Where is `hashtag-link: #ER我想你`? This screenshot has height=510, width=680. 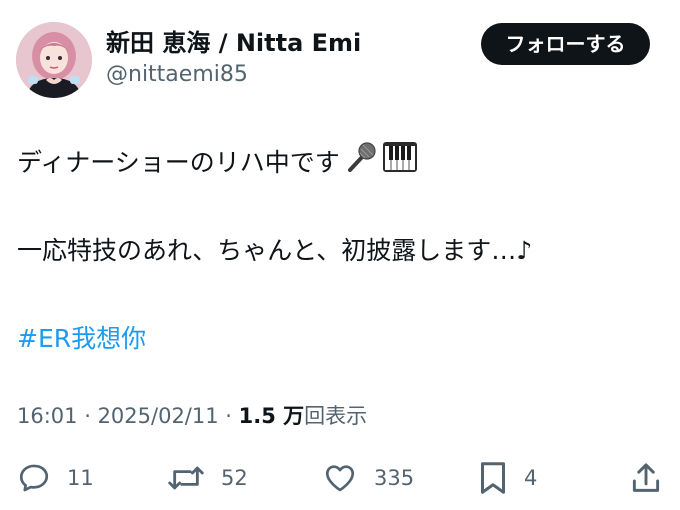 hashtag-link: #ER我想你 is located at coordinates (81, 339).